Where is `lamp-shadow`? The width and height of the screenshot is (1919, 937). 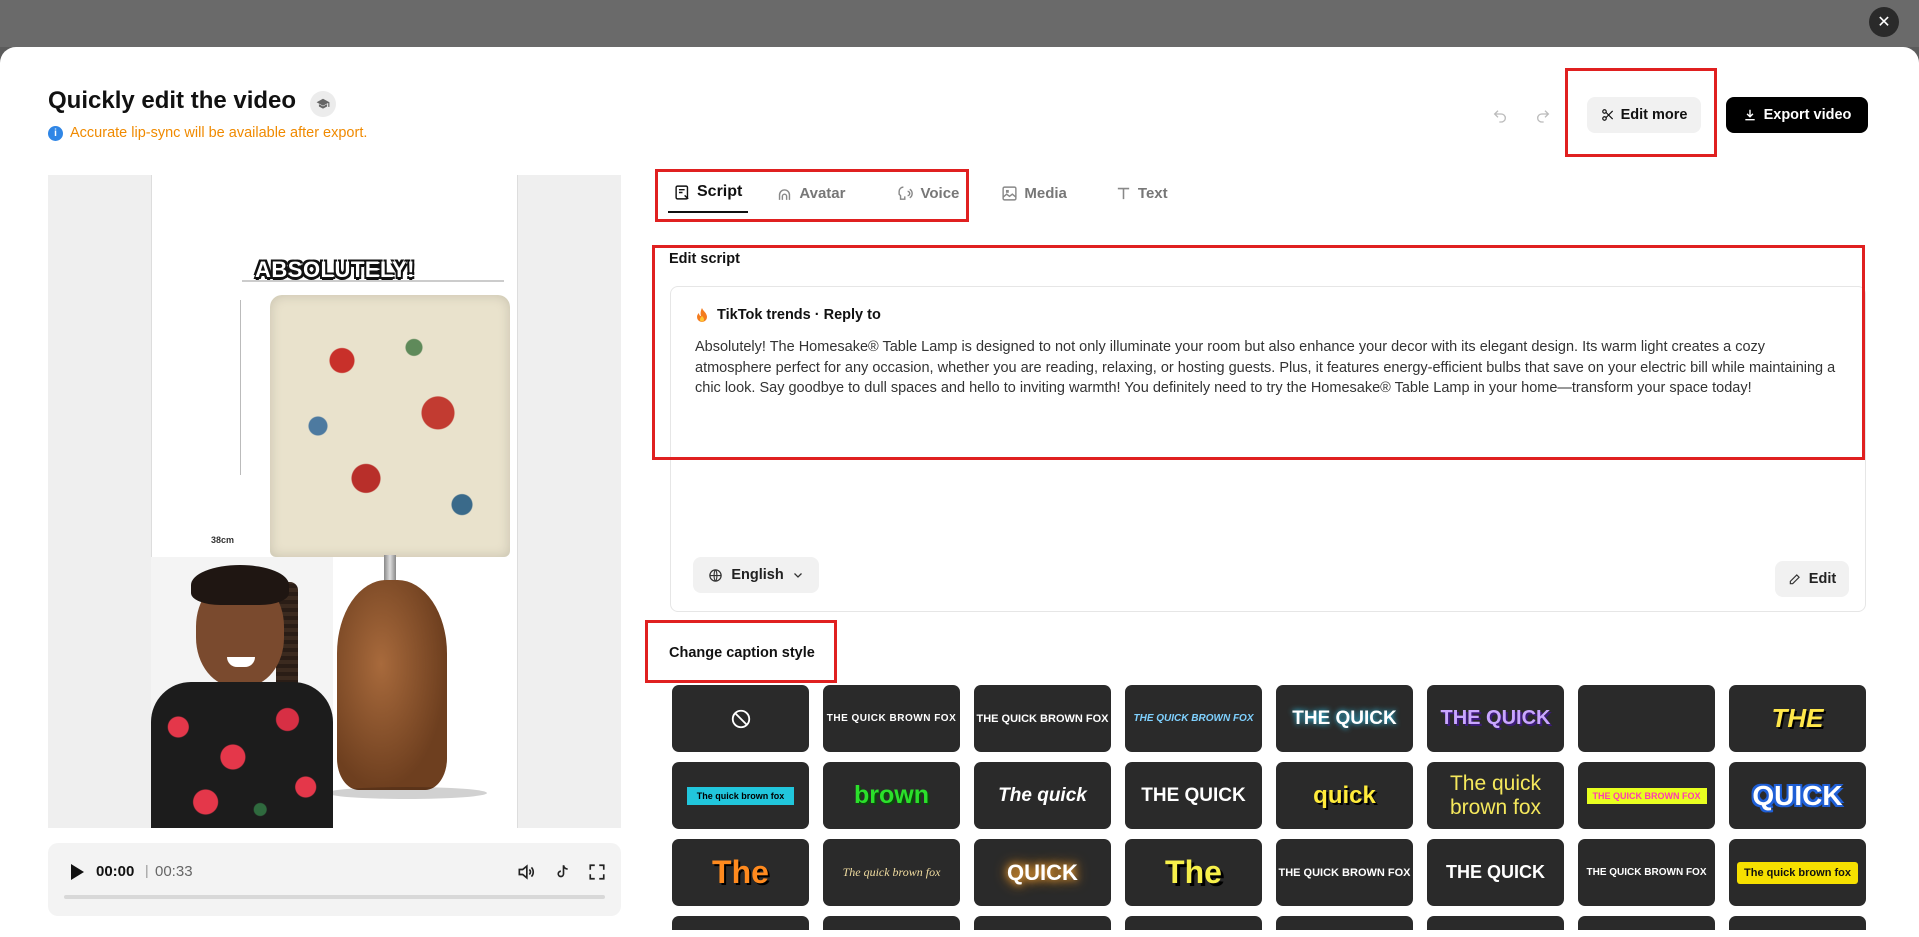
lamp-shadow is located at coordinates (407, 793).